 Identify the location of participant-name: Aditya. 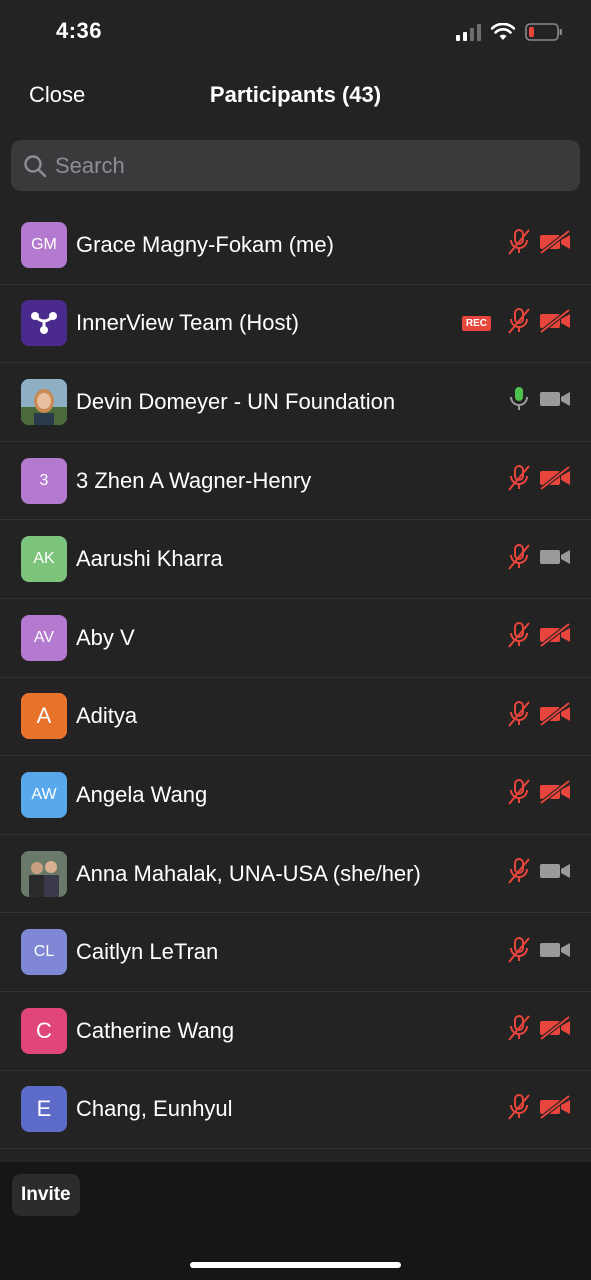
(107, 716).